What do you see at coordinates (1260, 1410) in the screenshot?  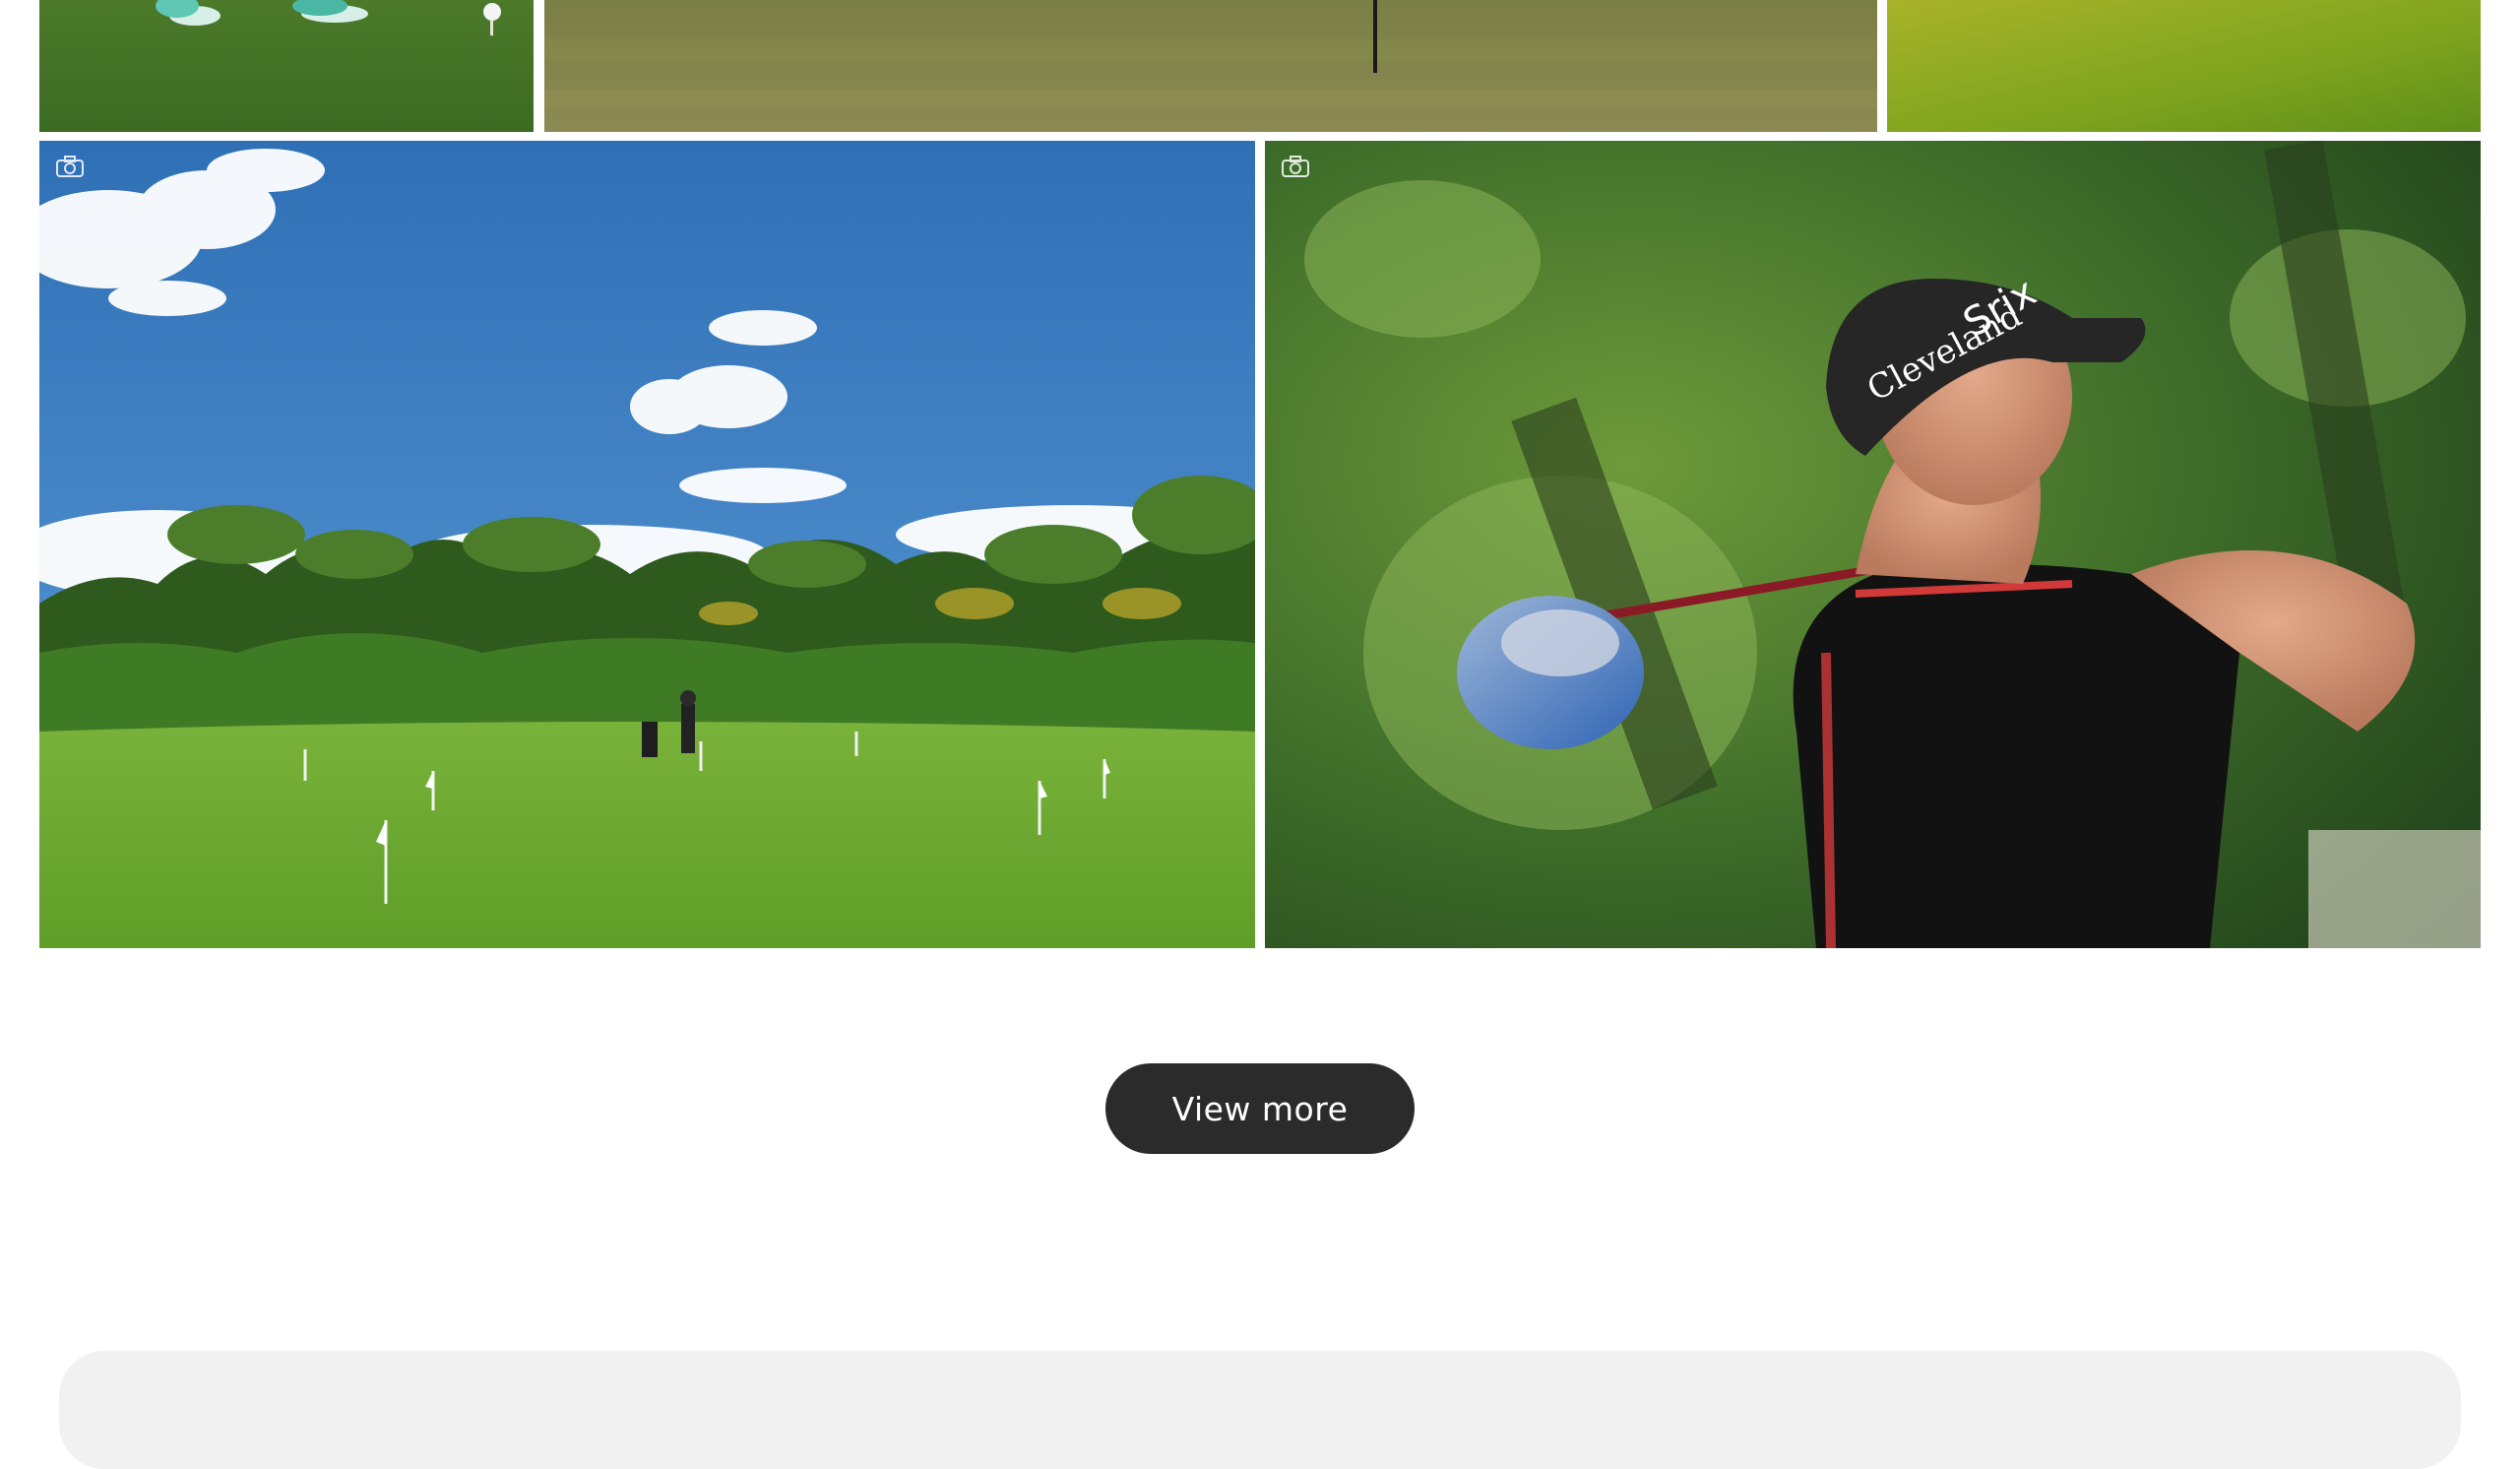 I see `footer-panel` at bounding box center [1260, 1410].